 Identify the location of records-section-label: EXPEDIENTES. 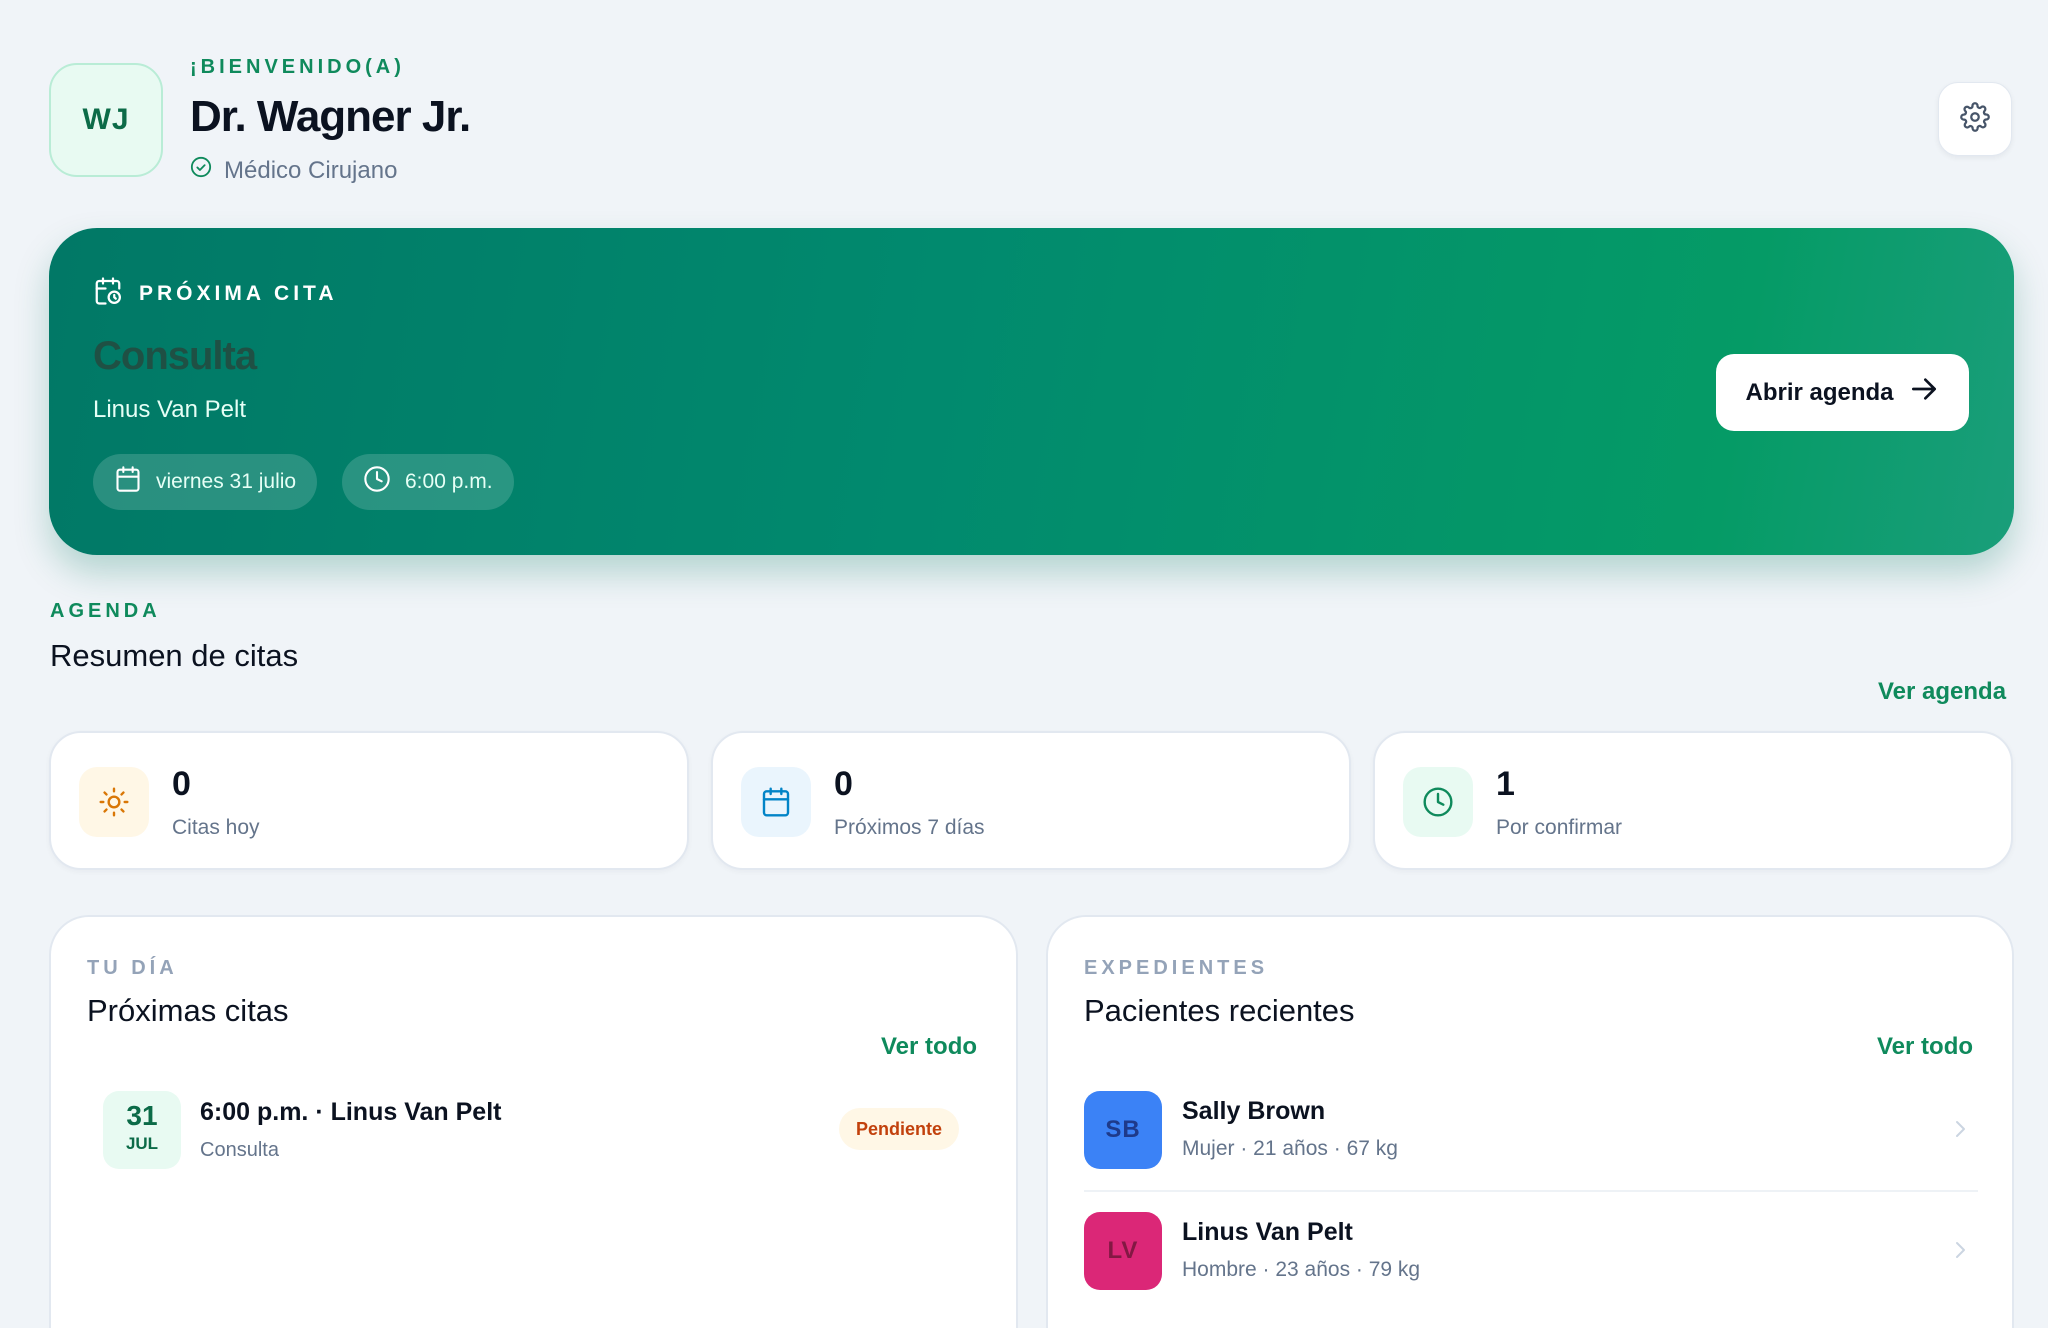
(1176, 968).